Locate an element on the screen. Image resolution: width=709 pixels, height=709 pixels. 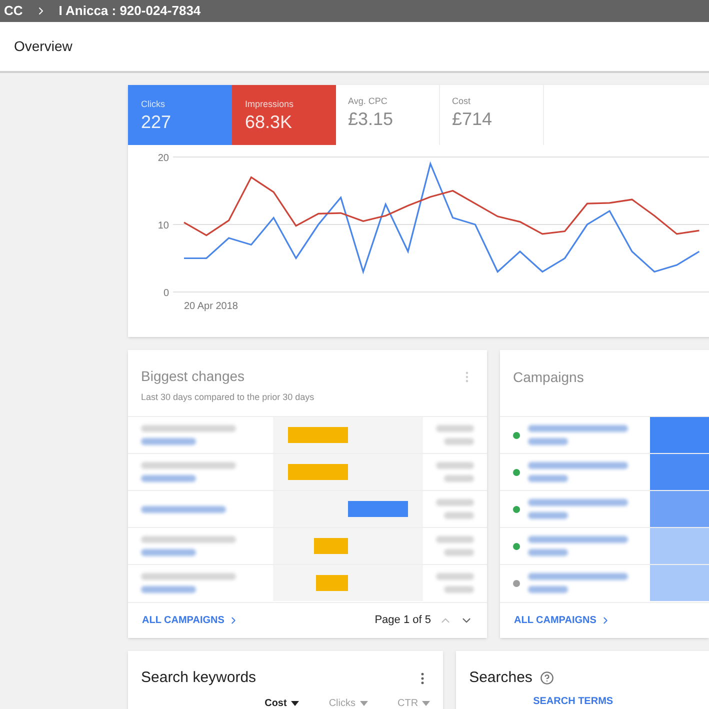
start-date-label: 20 Apr 2018 is located at coordinates (211, 306).